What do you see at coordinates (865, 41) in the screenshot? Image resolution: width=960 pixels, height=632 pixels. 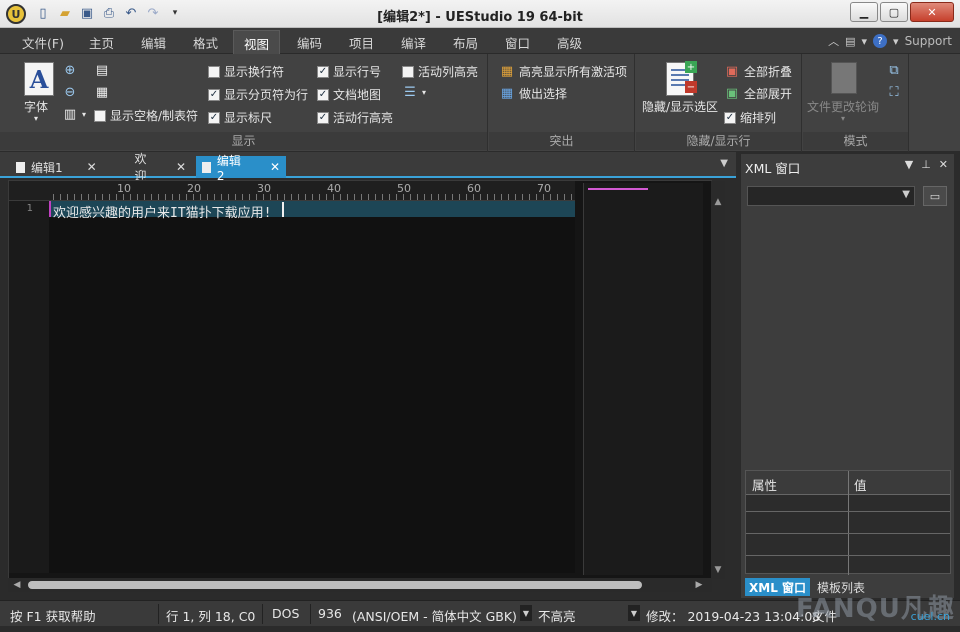 I see `dropdown-icon: ▾` at bounding box center [865, 41].